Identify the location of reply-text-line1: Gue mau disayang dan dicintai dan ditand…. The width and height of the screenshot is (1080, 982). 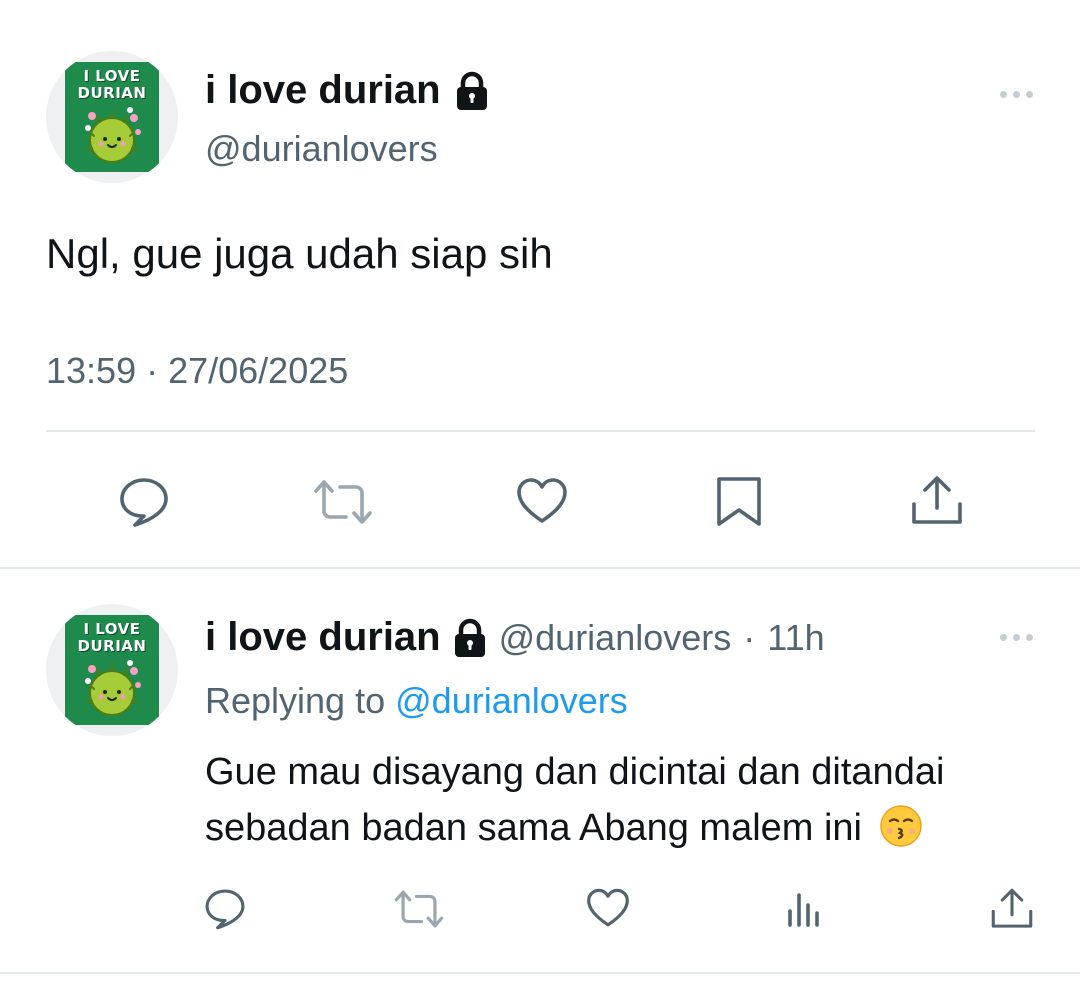
(575, 772).